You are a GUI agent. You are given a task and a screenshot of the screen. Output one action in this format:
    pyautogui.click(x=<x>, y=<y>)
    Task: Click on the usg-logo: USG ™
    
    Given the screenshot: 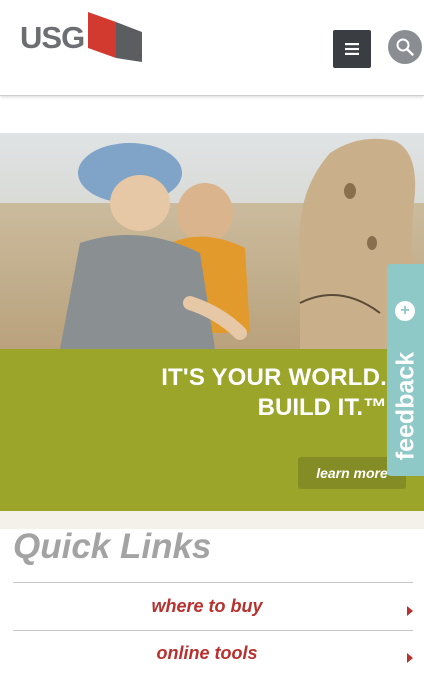 What is the action you would take?
    pyautogui.click(x=82, y=38)
    